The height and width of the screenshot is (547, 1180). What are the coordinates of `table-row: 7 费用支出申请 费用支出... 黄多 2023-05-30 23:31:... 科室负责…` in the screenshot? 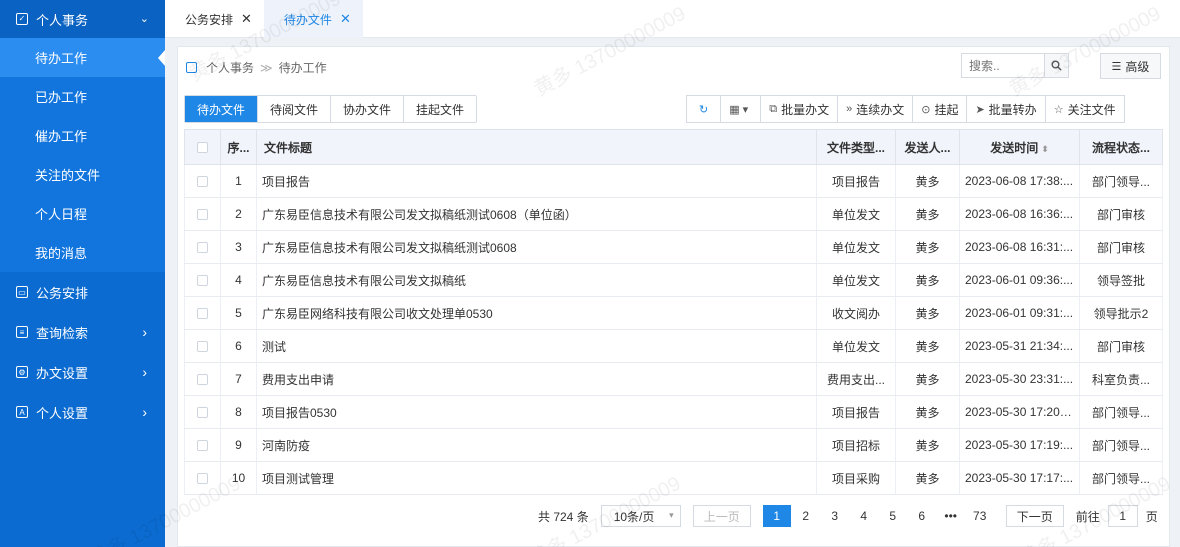 It's located at (673, 379).